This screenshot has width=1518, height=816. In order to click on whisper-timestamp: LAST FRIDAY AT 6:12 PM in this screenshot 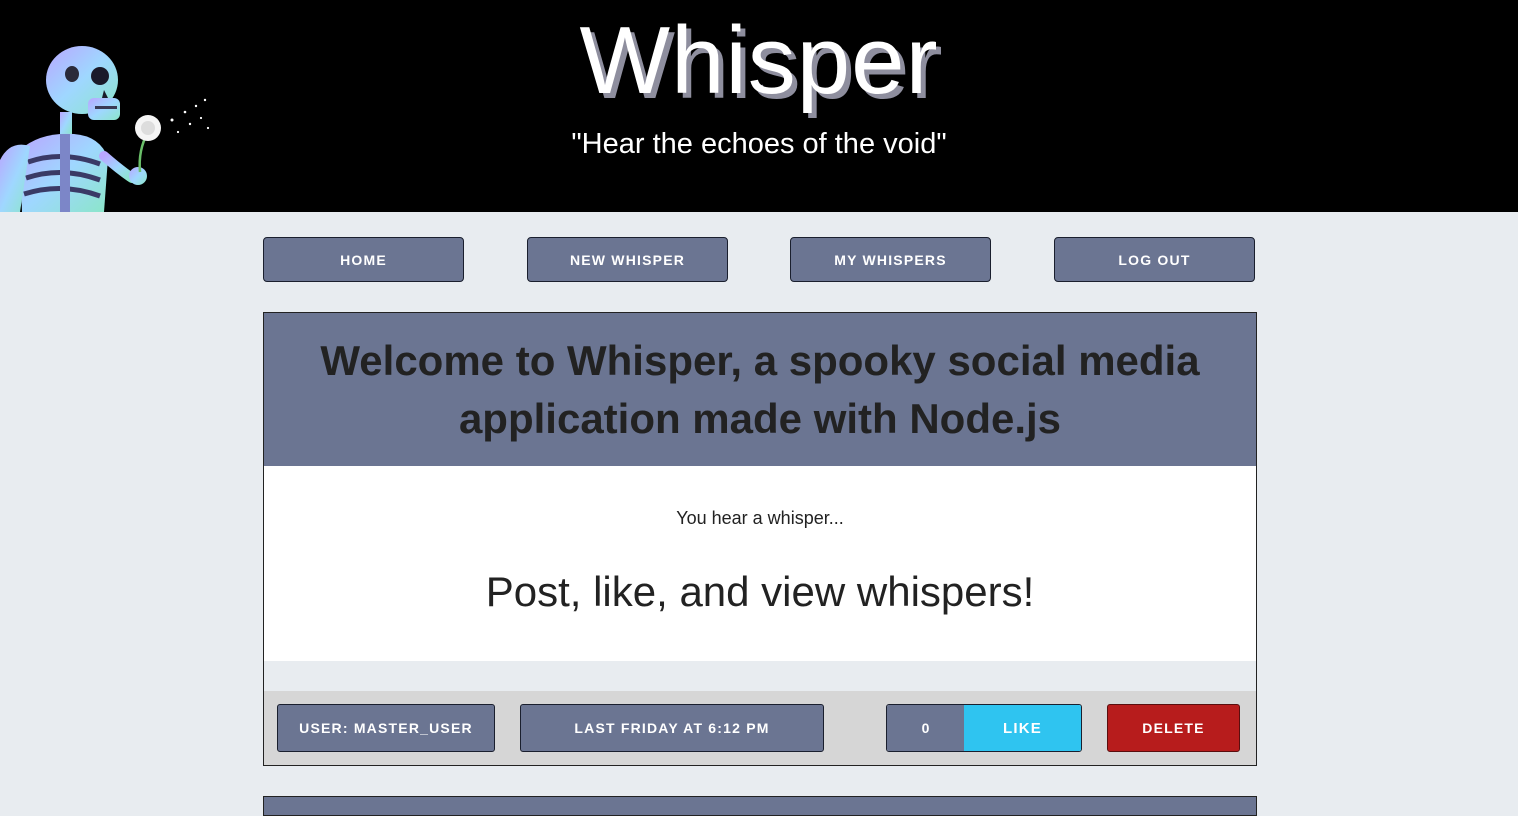, I will do `click(672, 728)`.